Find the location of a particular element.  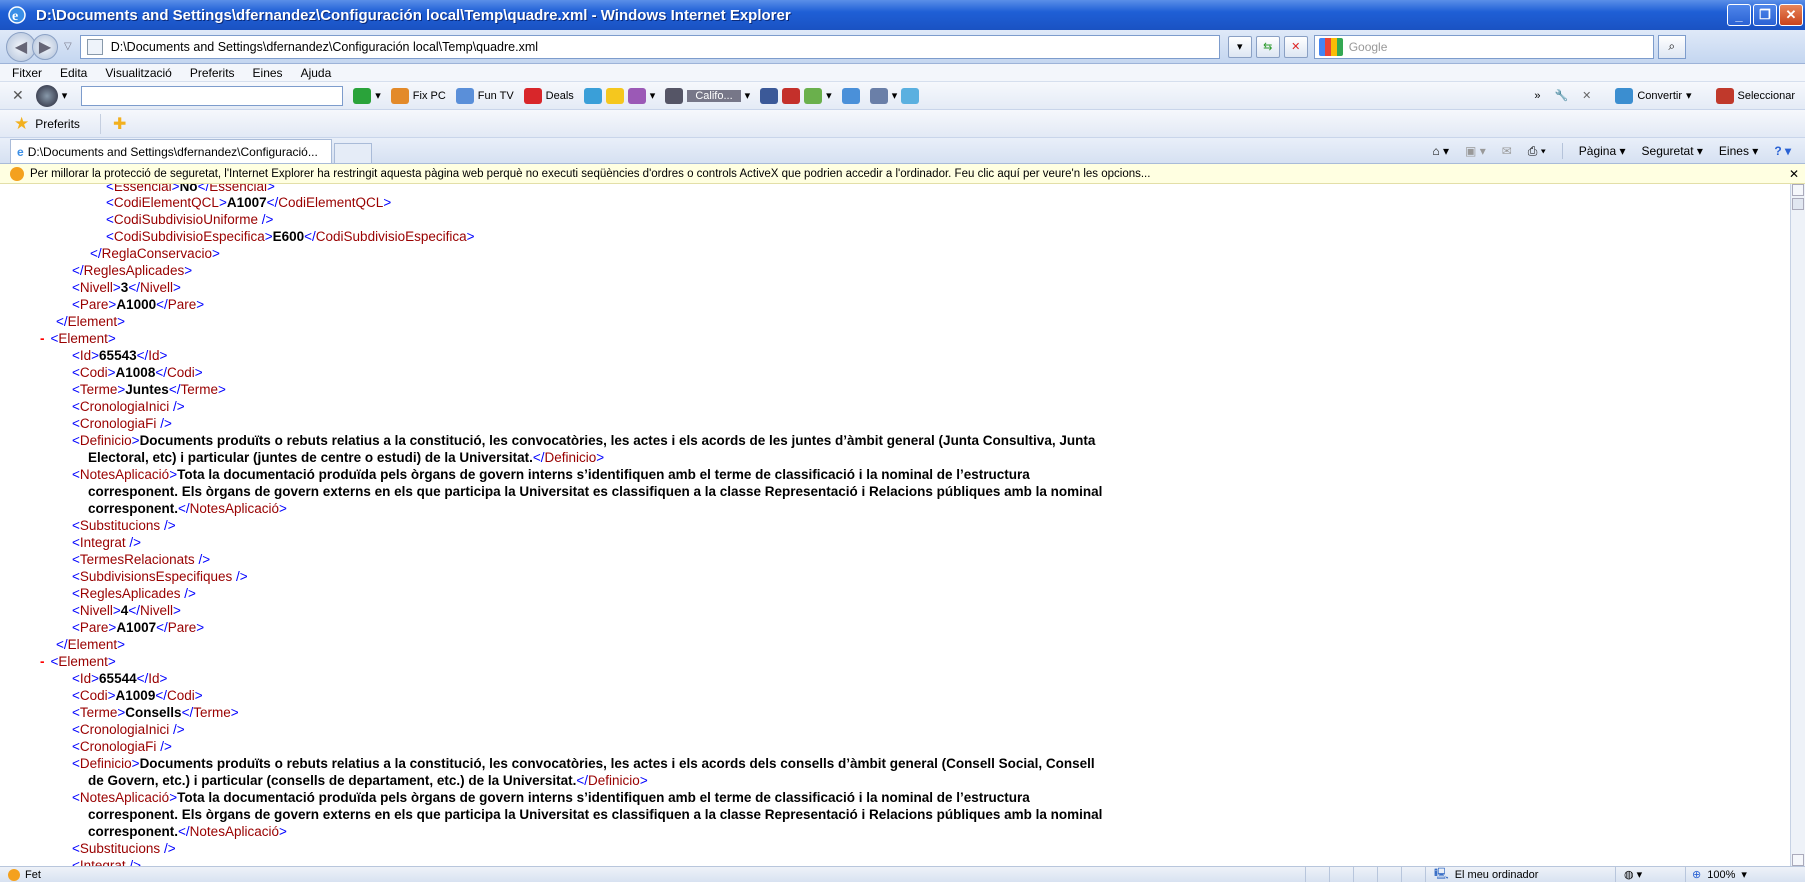

new-tab-button is located at coordinates (353, 153).